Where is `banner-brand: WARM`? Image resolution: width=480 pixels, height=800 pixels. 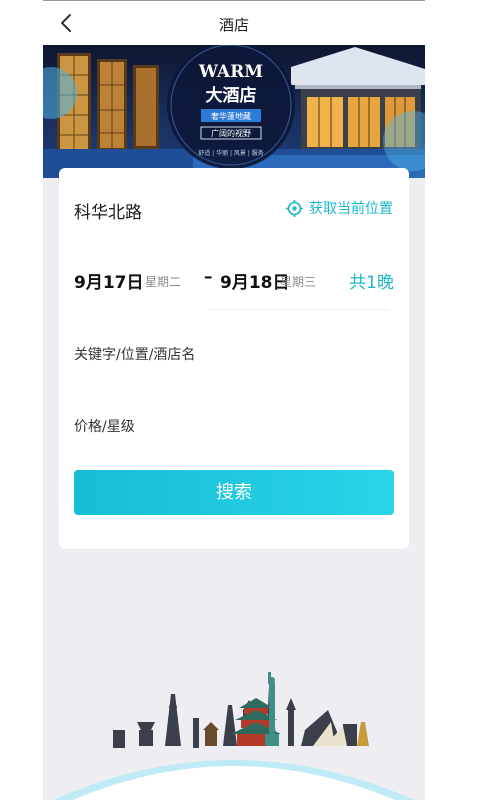 banner-brand: WARM is located at coordinates (230, 72).